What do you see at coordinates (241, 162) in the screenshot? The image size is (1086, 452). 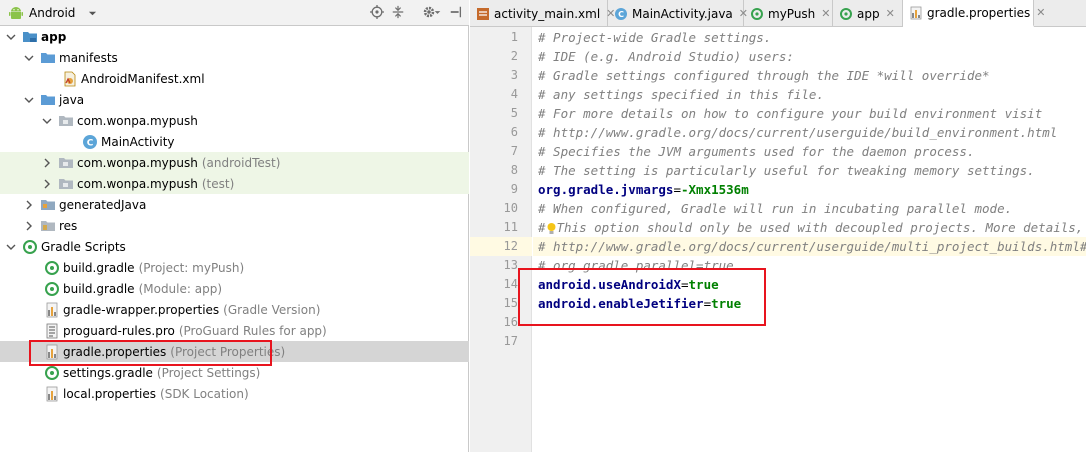 I see `tree-hint: (androidTest)` at bounding box center [241, 162].